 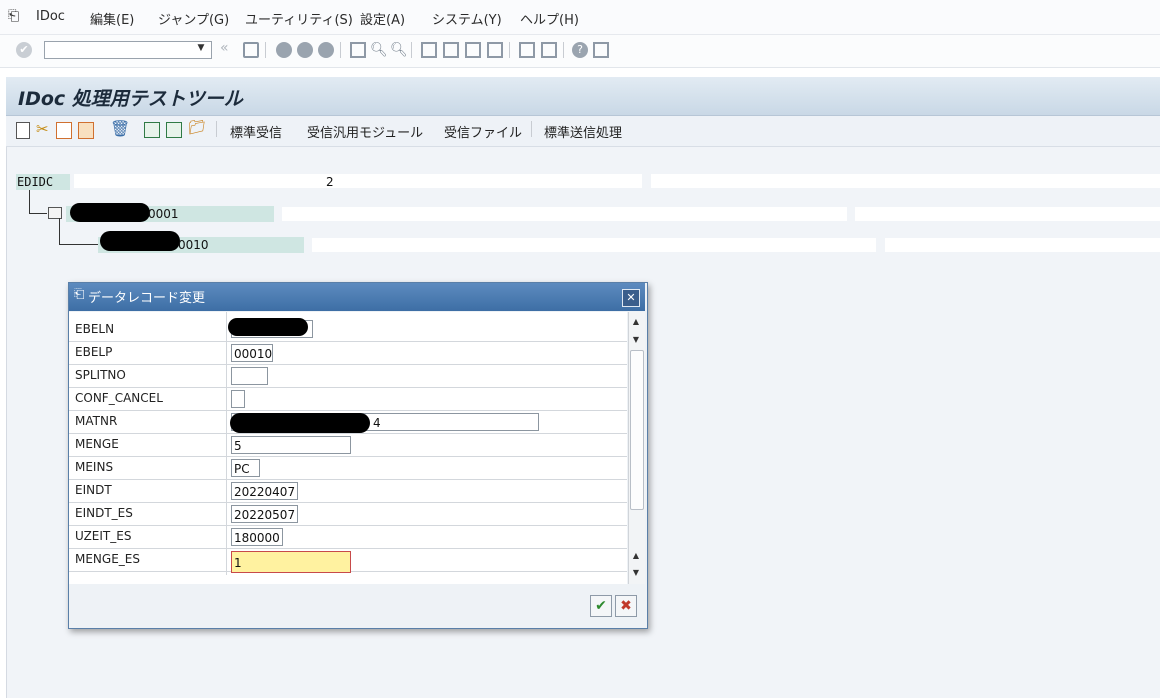 What do you see at coordinates (358, 50) in the screenshot?
I see `print-icon` at bounding box center [358, 50].